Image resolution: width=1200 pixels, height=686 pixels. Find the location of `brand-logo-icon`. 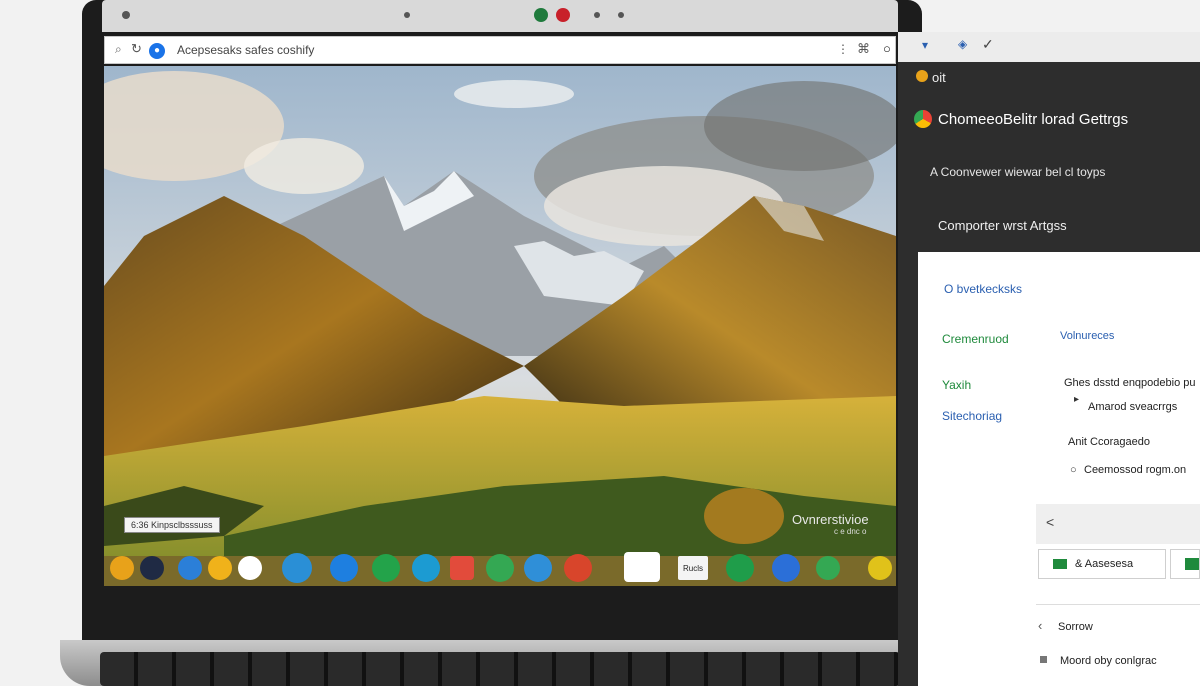

brand-logo-icon is located at coordinates (922, 76).